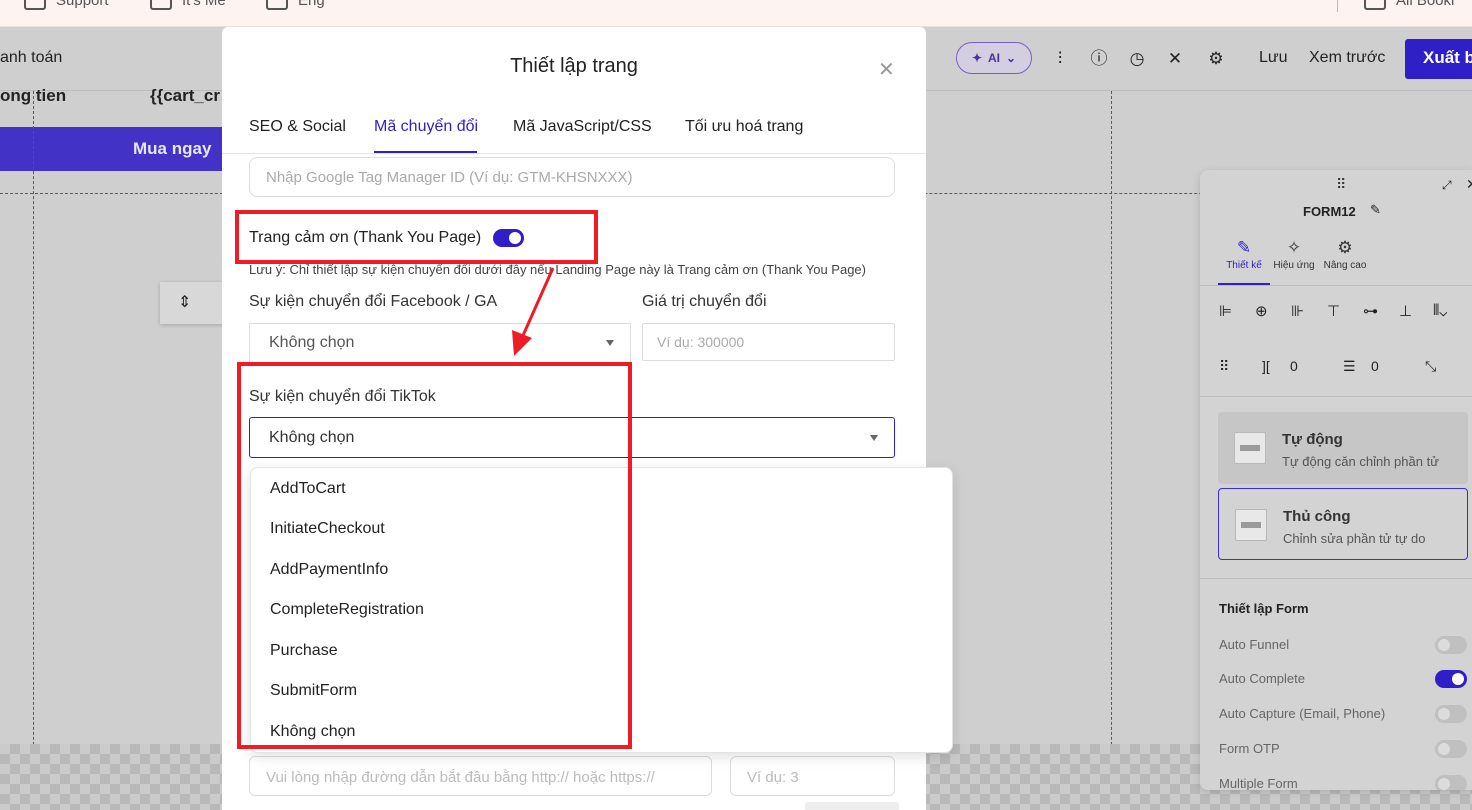 The height and width of the screenshot is (810, 1472). I want to click on export-button: Xuất b, so click(1438, 59).